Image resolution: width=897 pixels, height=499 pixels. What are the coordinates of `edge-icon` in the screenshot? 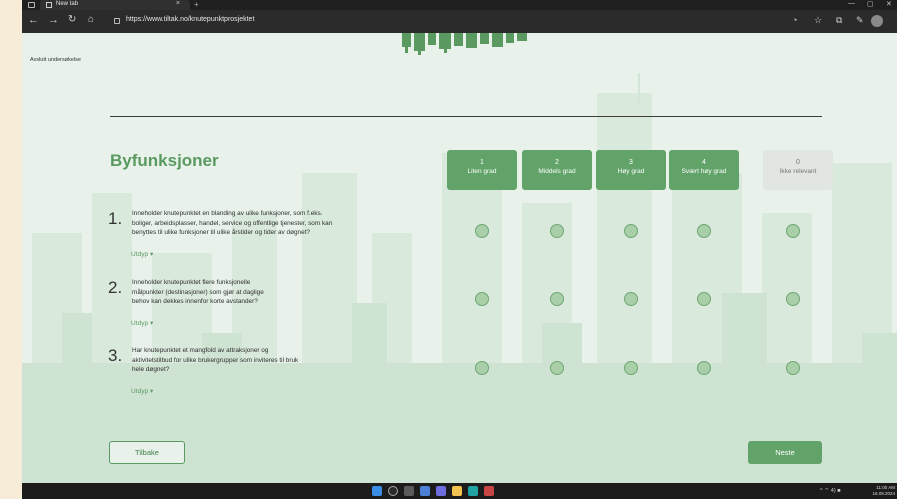 It's located at (473, 491).